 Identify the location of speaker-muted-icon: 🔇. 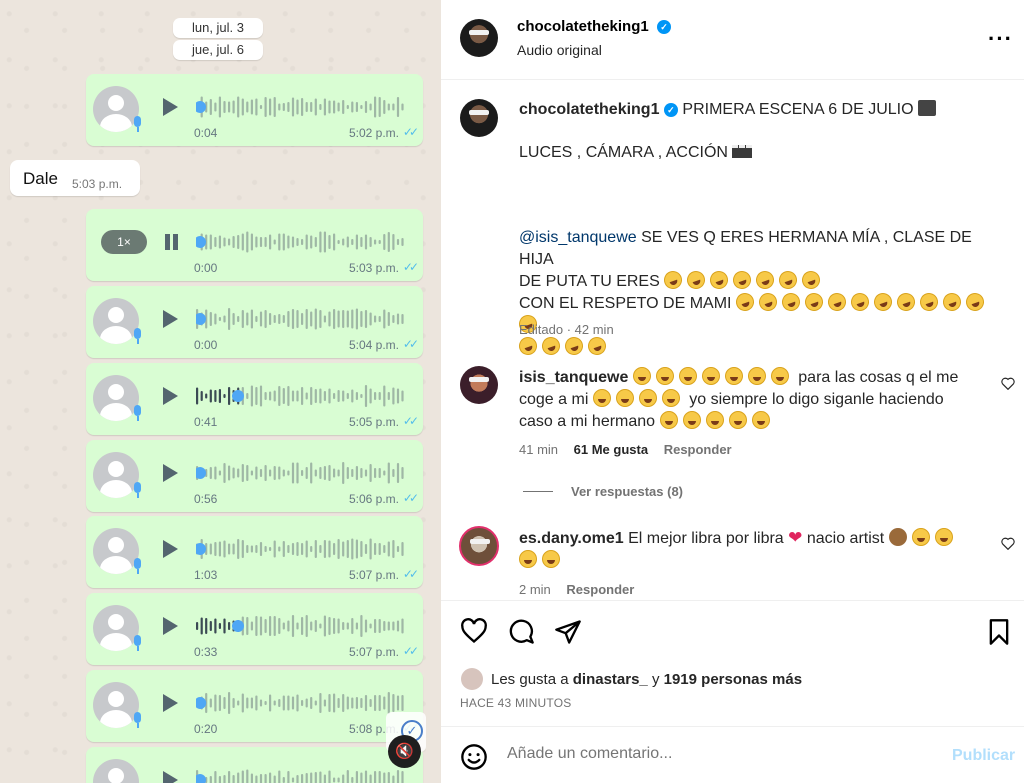
(404, 751).